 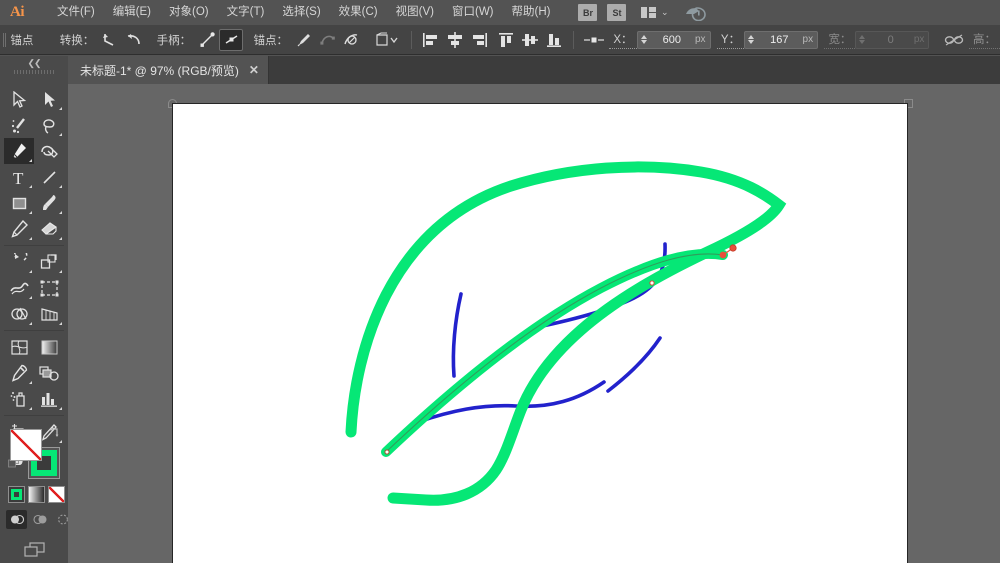 I want to click on pencil-tool, so click(x=19, y=229).